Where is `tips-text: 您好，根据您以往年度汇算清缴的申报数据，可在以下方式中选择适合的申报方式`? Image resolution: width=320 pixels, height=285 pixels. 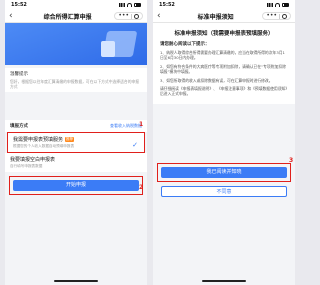
tips-text: 您好，根据您以往年度汇算清缴的申报数据，可在以下方式中选择适合的申报方式 is located at coordinates (75, 84).